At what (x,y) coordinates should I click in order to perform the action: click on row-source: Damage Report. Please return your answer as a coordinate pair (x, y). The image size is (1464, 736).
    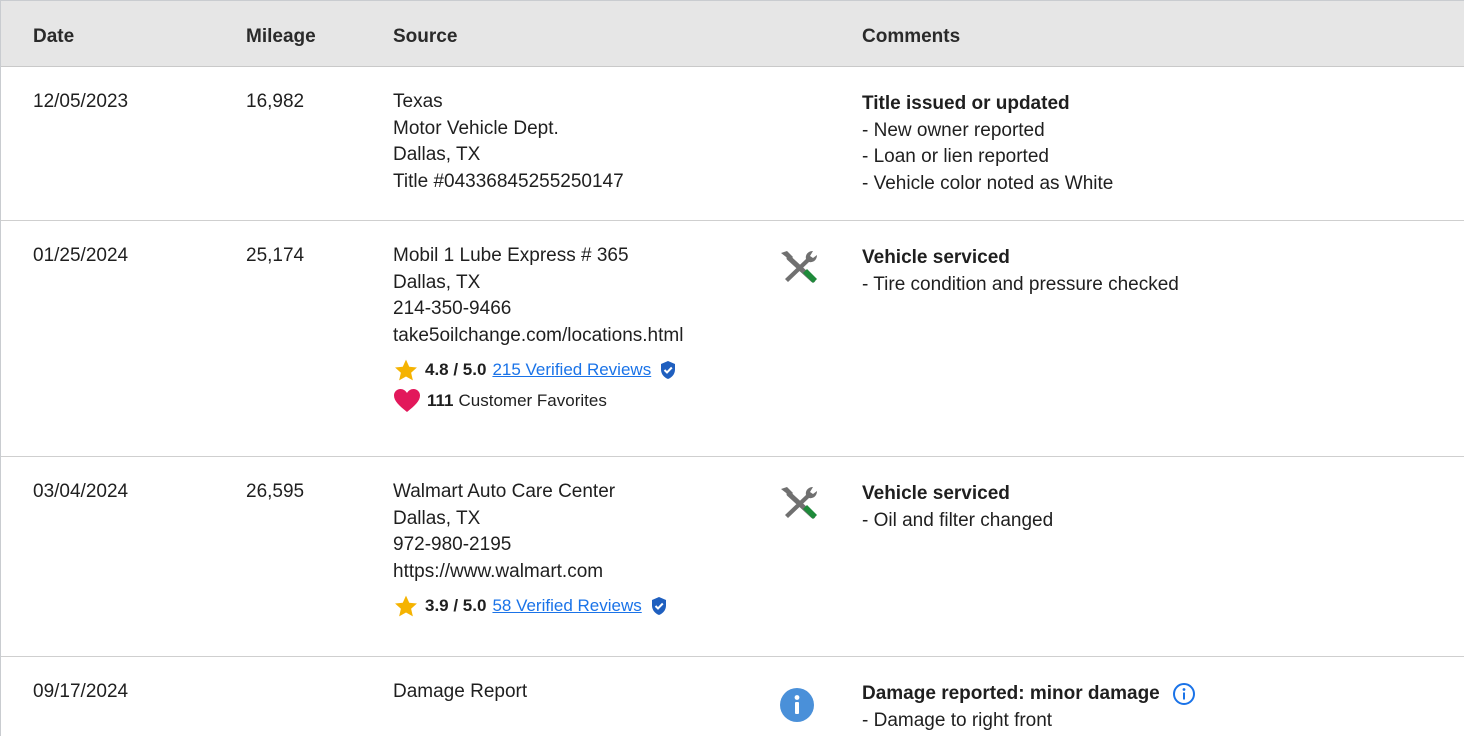
    Looking at the image, I should click on (460, 692).